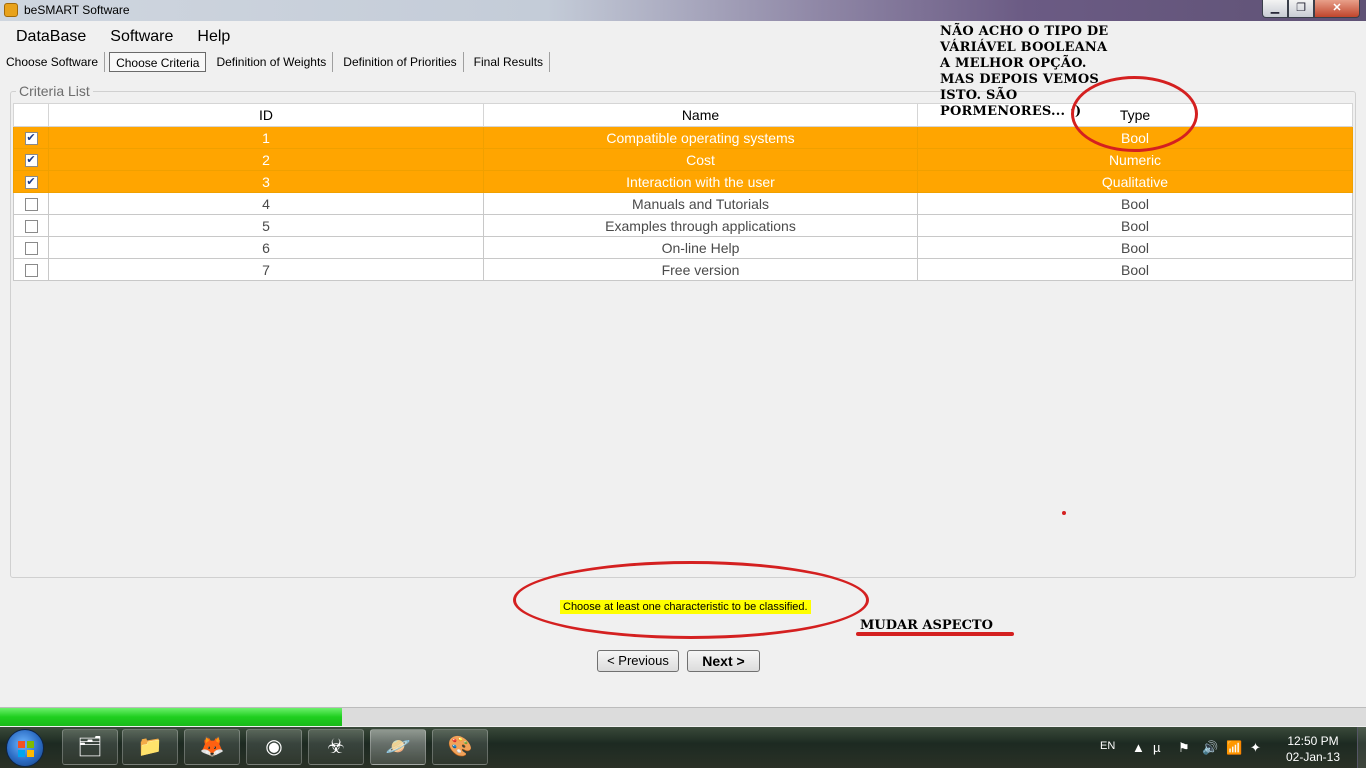  Describe the element at coordinates (213, 38) in the screenshot. I see `menu-help: Help` at that location.